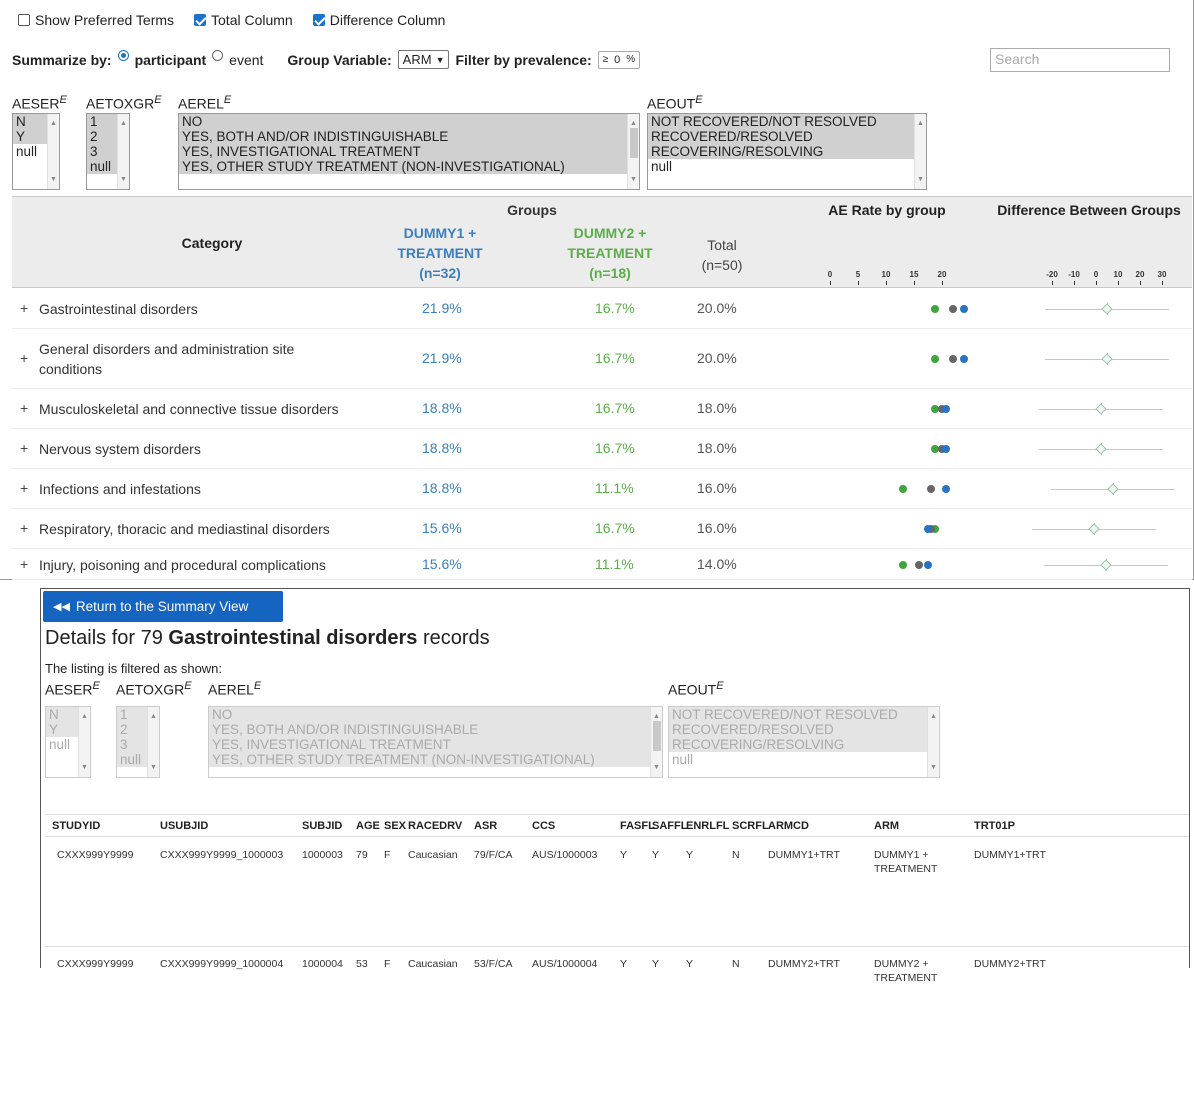  What do you see at coordinates (485, 826) in the screenshot?
I see `listing-column-header: ASR` at bounding box center [485, 826].